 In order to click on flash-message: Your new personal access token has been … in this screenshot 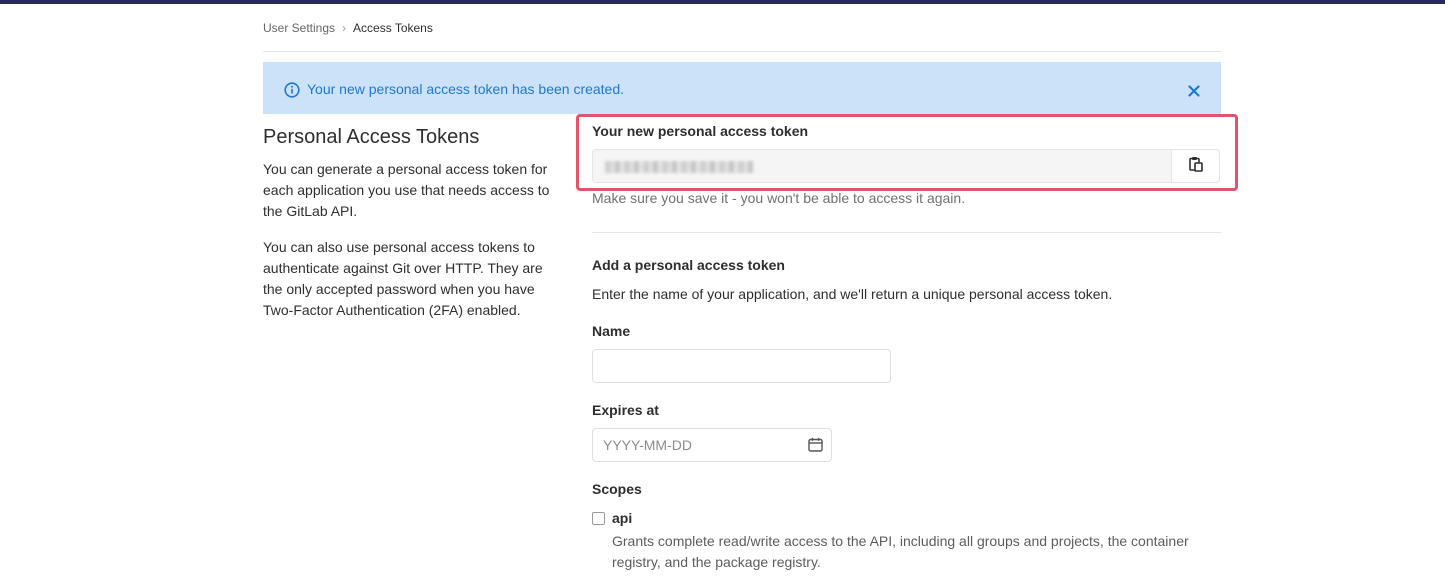, I will do `click(466, 89)`.